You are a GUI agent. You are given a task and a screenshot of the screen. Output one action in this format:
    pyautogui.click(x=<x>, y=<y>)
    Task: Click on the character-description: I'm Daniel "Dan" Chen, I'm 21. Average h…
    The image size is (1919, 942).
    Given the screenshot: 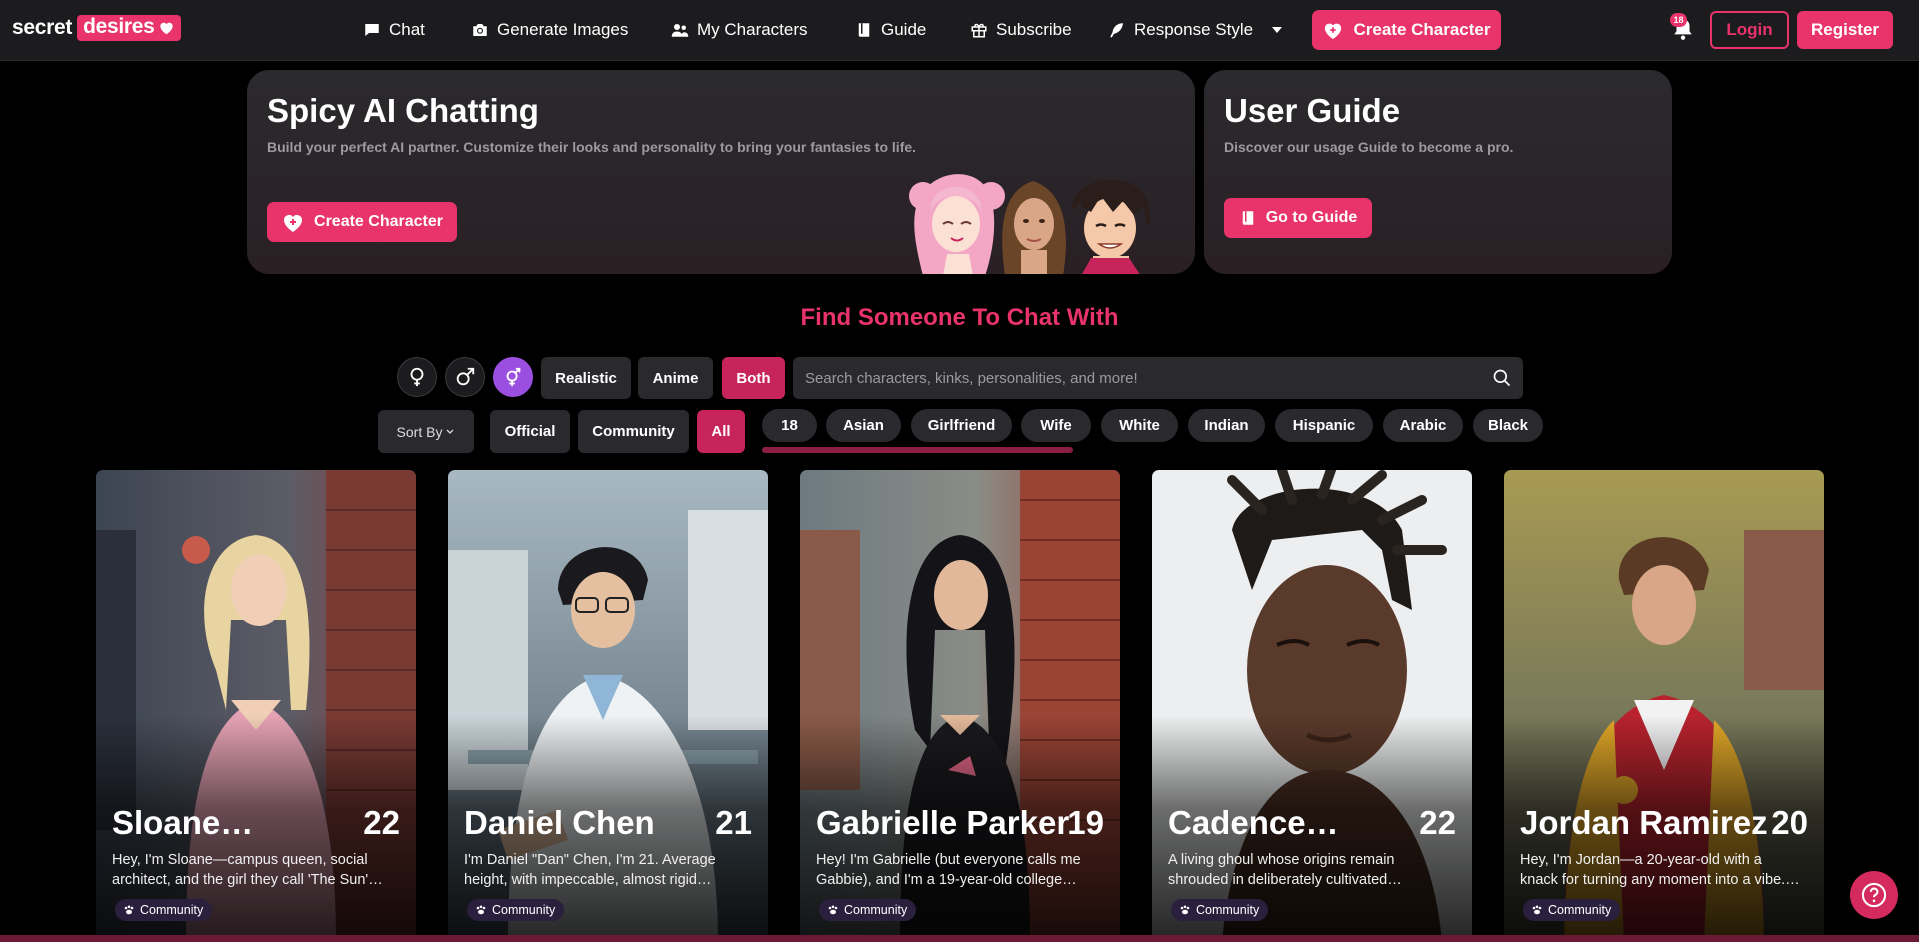 What is the action you would take?
    pyautogui.click(x=609, y=870)
    